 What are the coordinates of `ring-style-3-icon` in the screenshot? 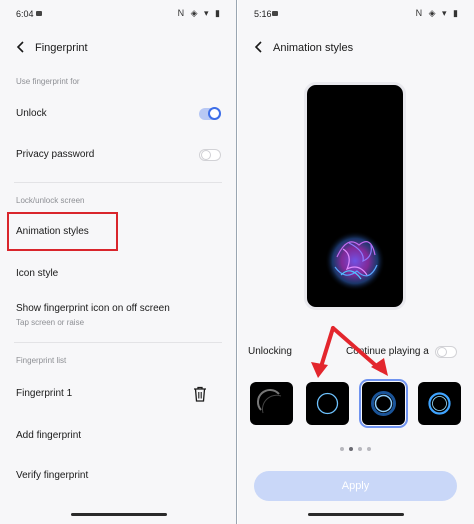 It's located at (383, 403).